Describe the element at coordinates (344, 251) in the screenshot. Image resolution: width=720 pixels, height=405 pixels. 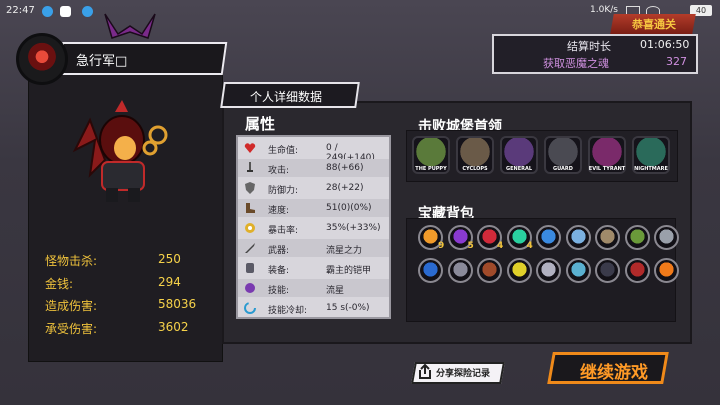
I see `attr-value: 流星之力` at that location.